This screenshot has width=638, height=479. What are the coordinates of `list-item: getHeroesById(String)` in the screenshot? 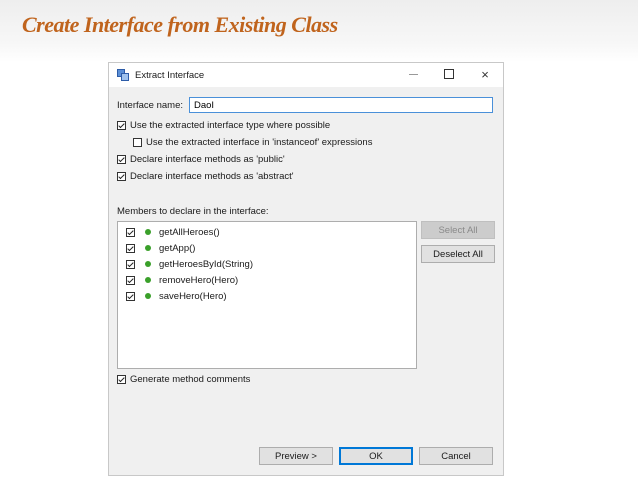 It's located at (189, 266).